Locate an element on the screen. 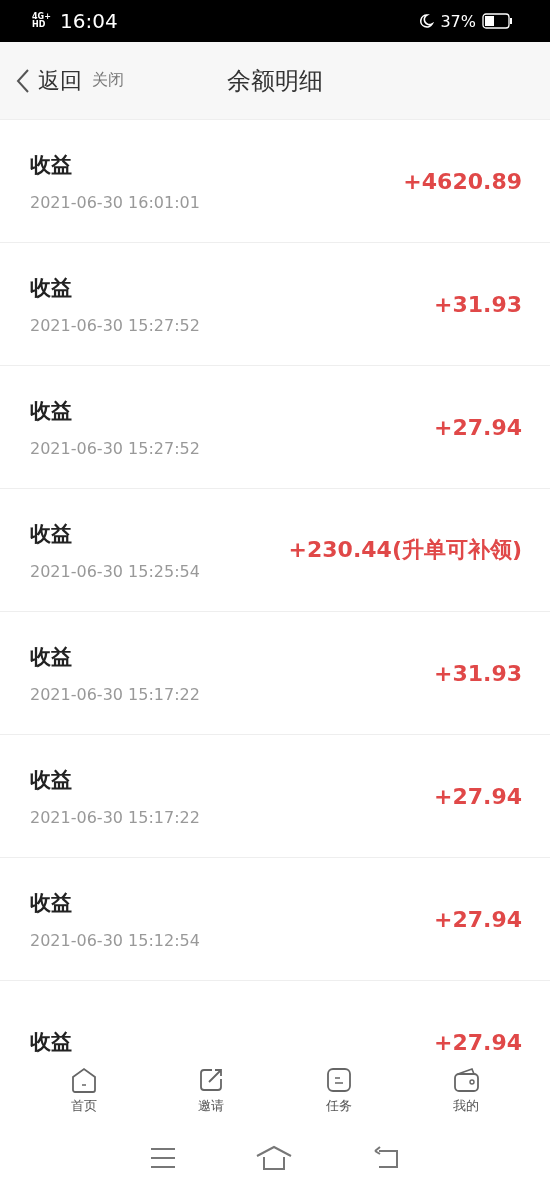 This screenshot has height=1191, width=550. tab-item: 我的 is located at coordinates (466, 1090).